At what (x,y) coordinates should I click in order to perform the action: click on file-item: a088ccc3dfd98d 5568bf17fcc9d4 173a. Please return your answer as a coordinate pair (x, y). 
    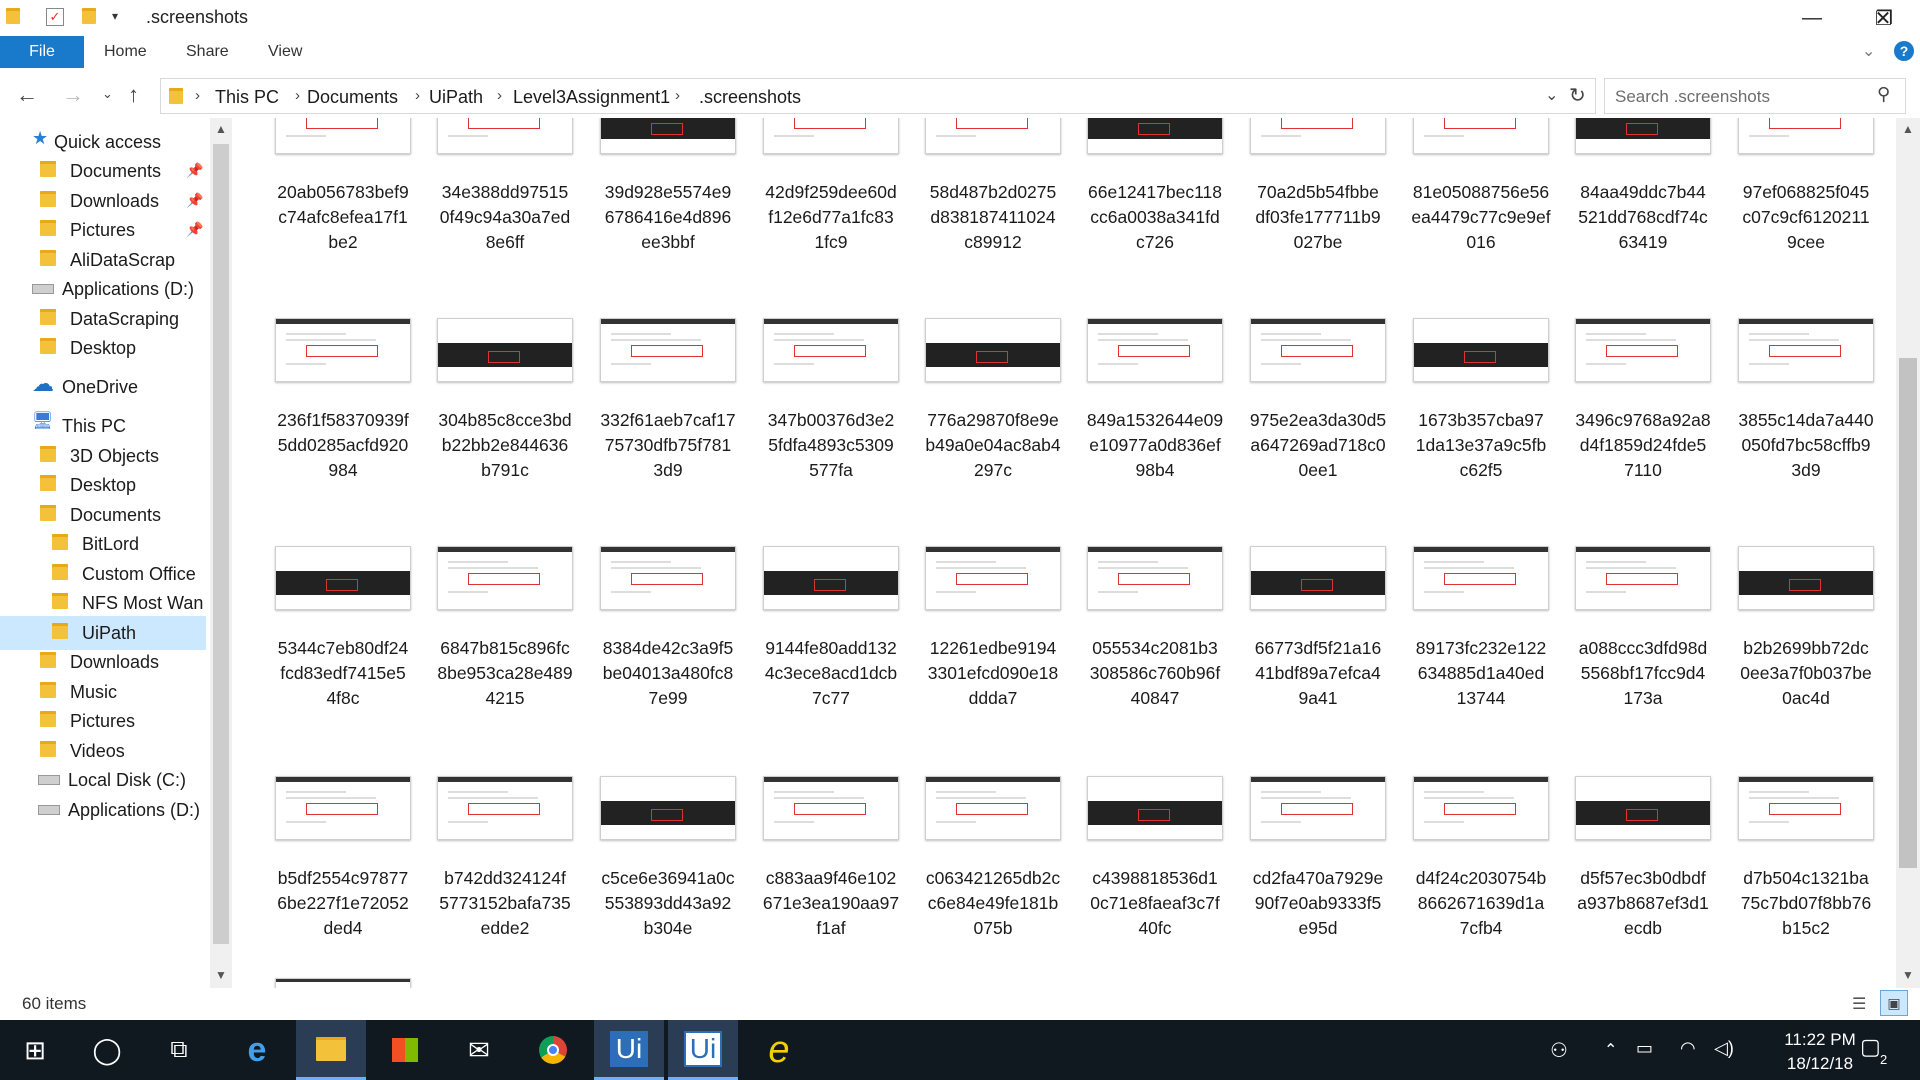
    Looking at the image, I should click on (1643, 652).